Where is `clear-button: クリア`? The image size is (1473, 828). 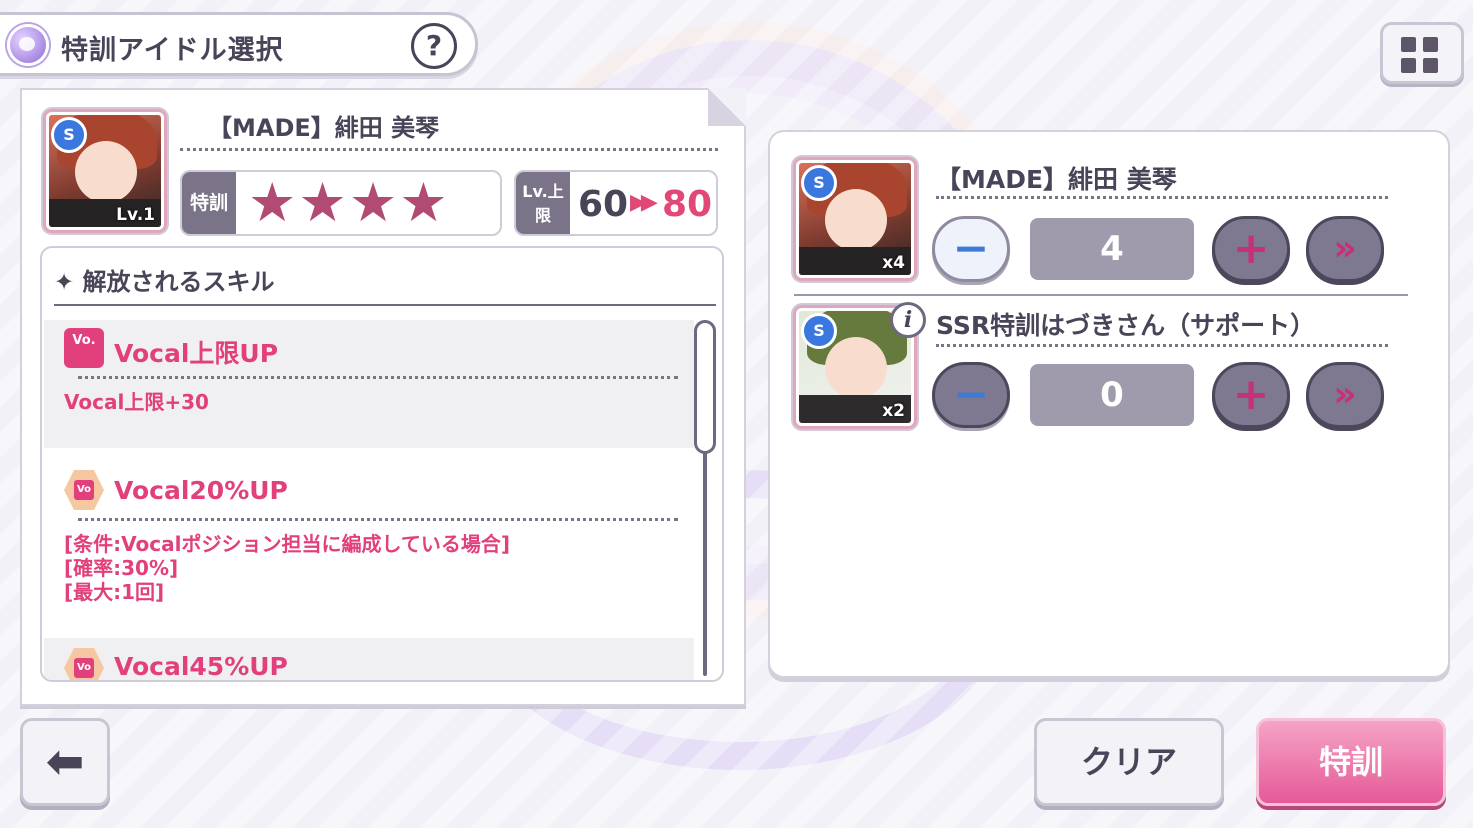
clear-button: クリア is located at coordinates (1129, 762).